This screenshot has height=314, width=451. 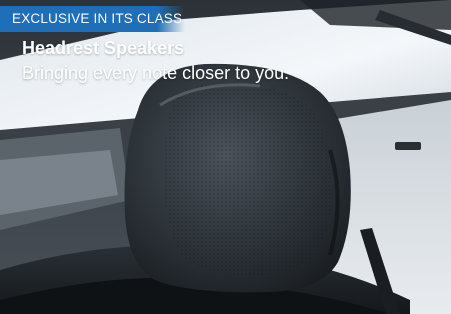 What do you see at coordinates (103, 48) in the screenshot?
I see `feature-title: Headrest Speakers` at bounding box center [103, 48].